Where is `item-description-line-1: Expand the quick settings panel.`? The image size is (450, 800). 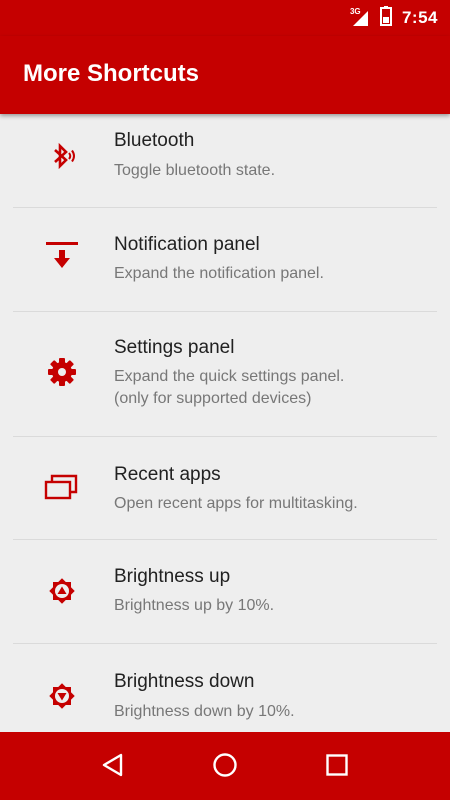 item-description-line-1: Expand the quick settings panel. is located at coordinates (229, 376).